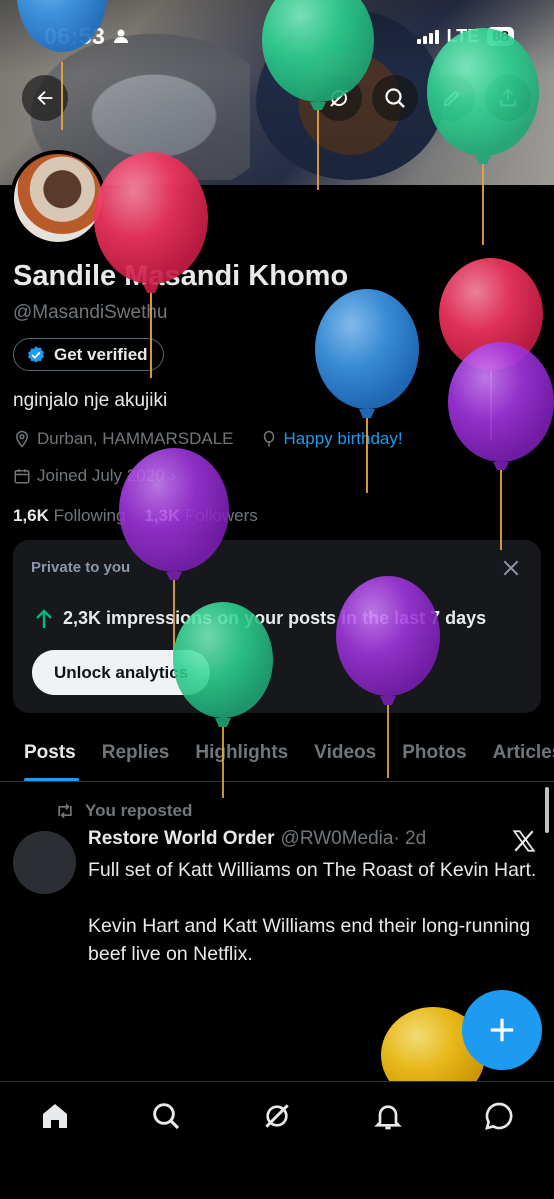 This screenshot has width=554, height=1199. I want to click on search-icon, so click(395, 98).